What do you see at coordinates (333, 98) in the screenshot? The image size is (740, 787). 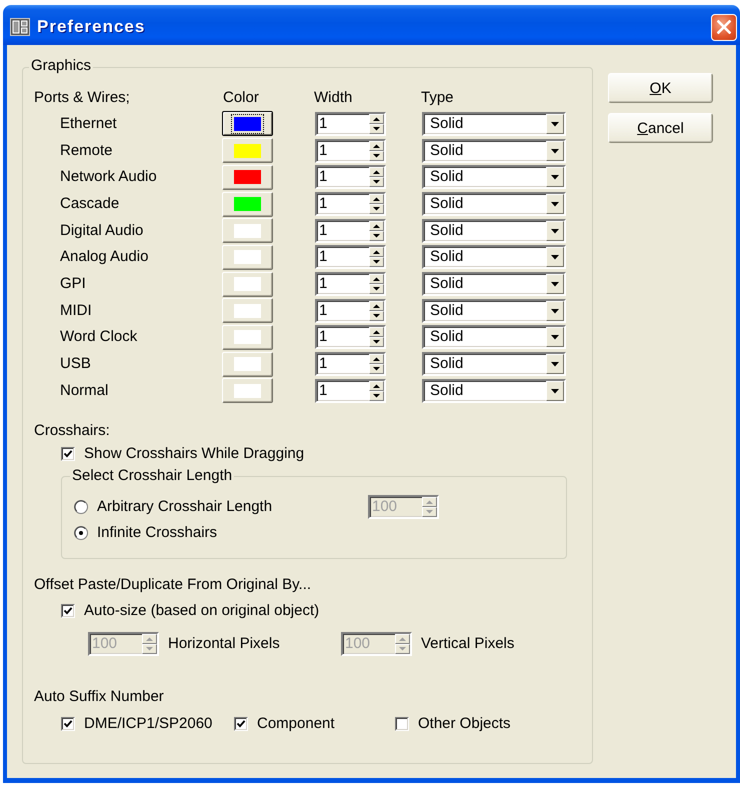 I see `column-header: Width` at bounding box center [333, 98].